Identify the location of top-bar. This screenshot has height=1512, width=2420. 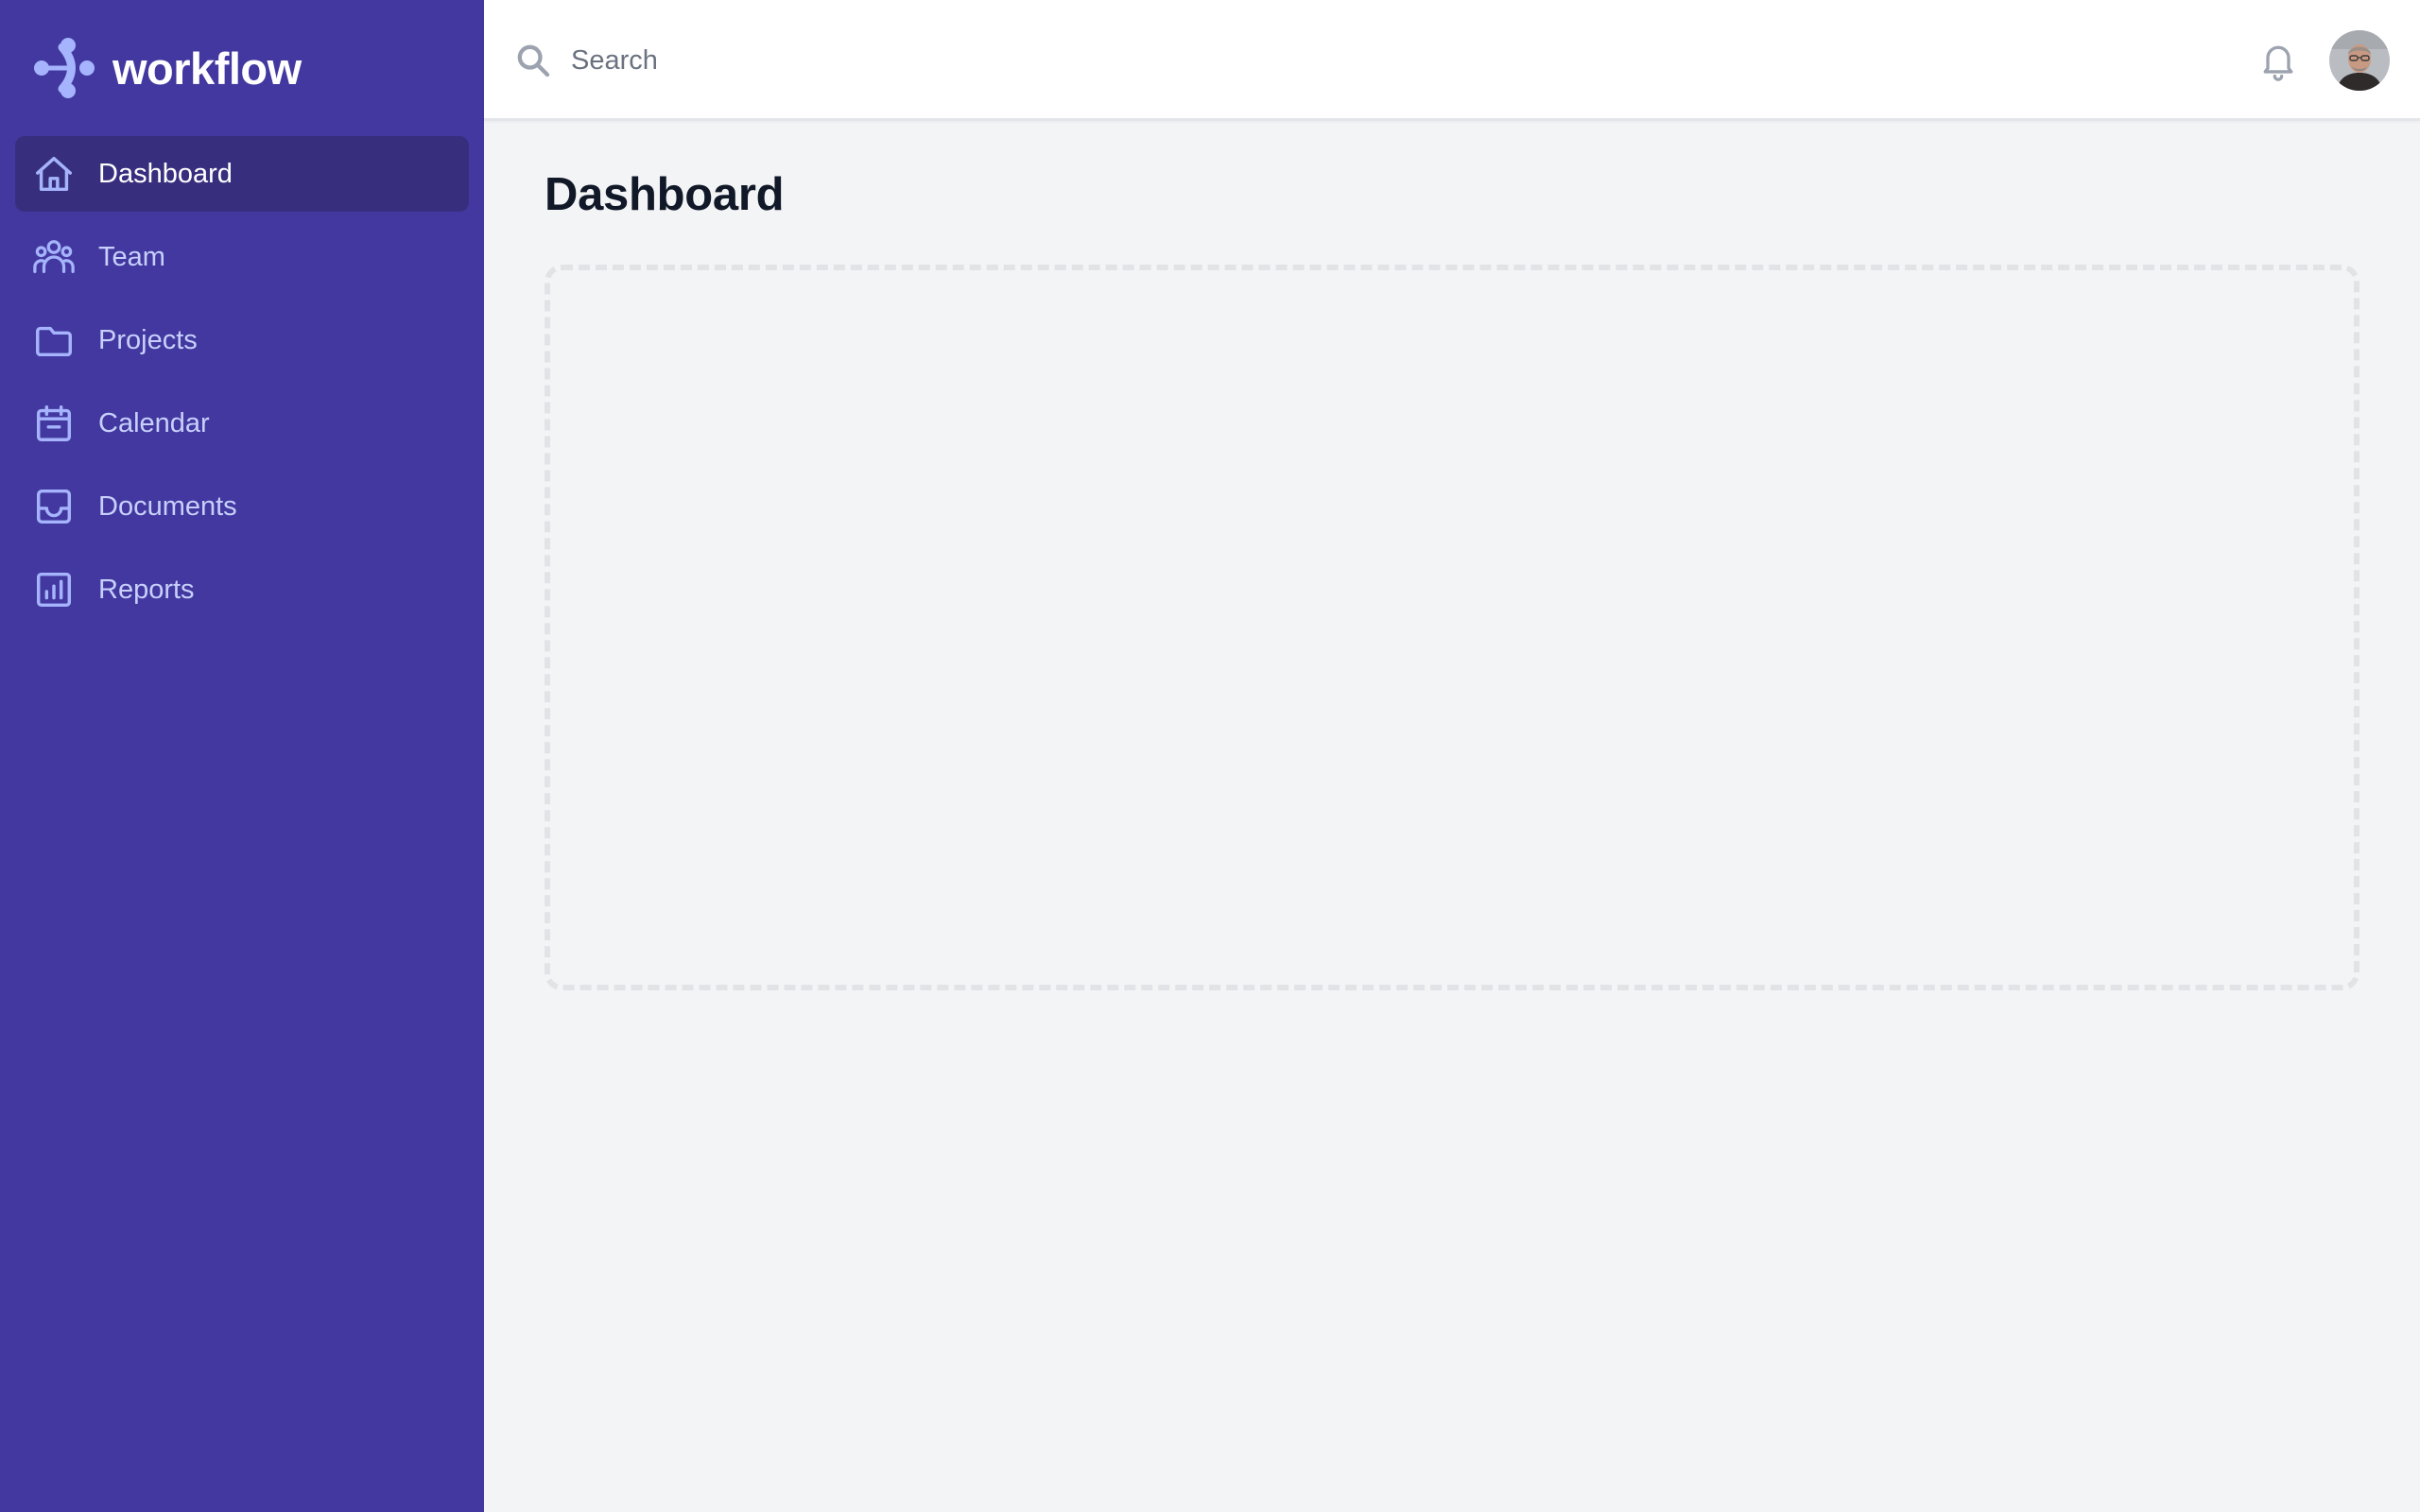
(1452, 60).